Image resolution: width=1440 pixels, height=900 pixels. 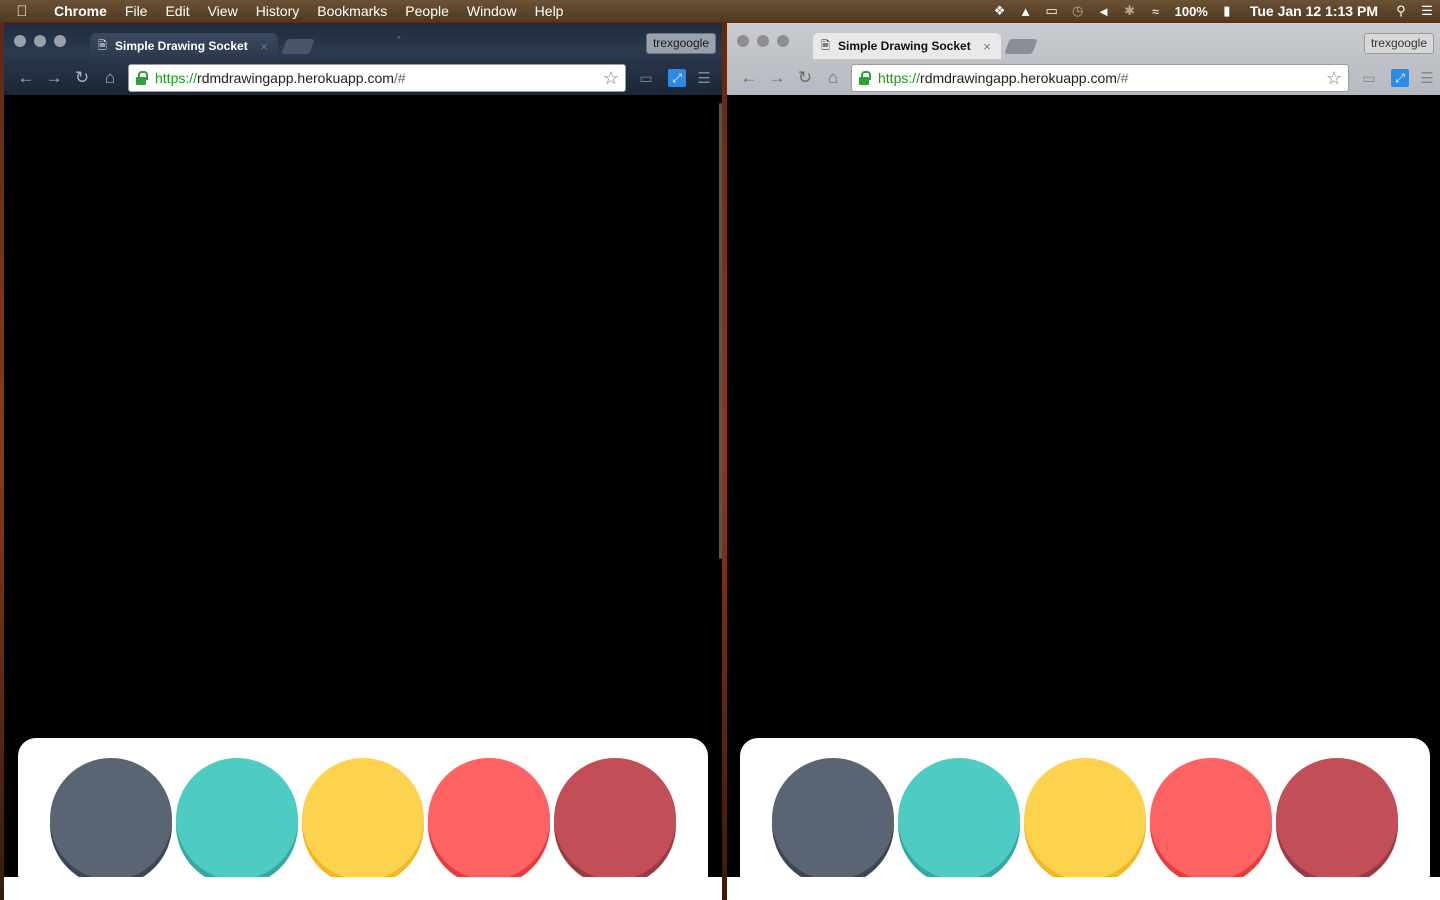 I want to click on battery-percent: 100%, so click(x=1191, y=11).